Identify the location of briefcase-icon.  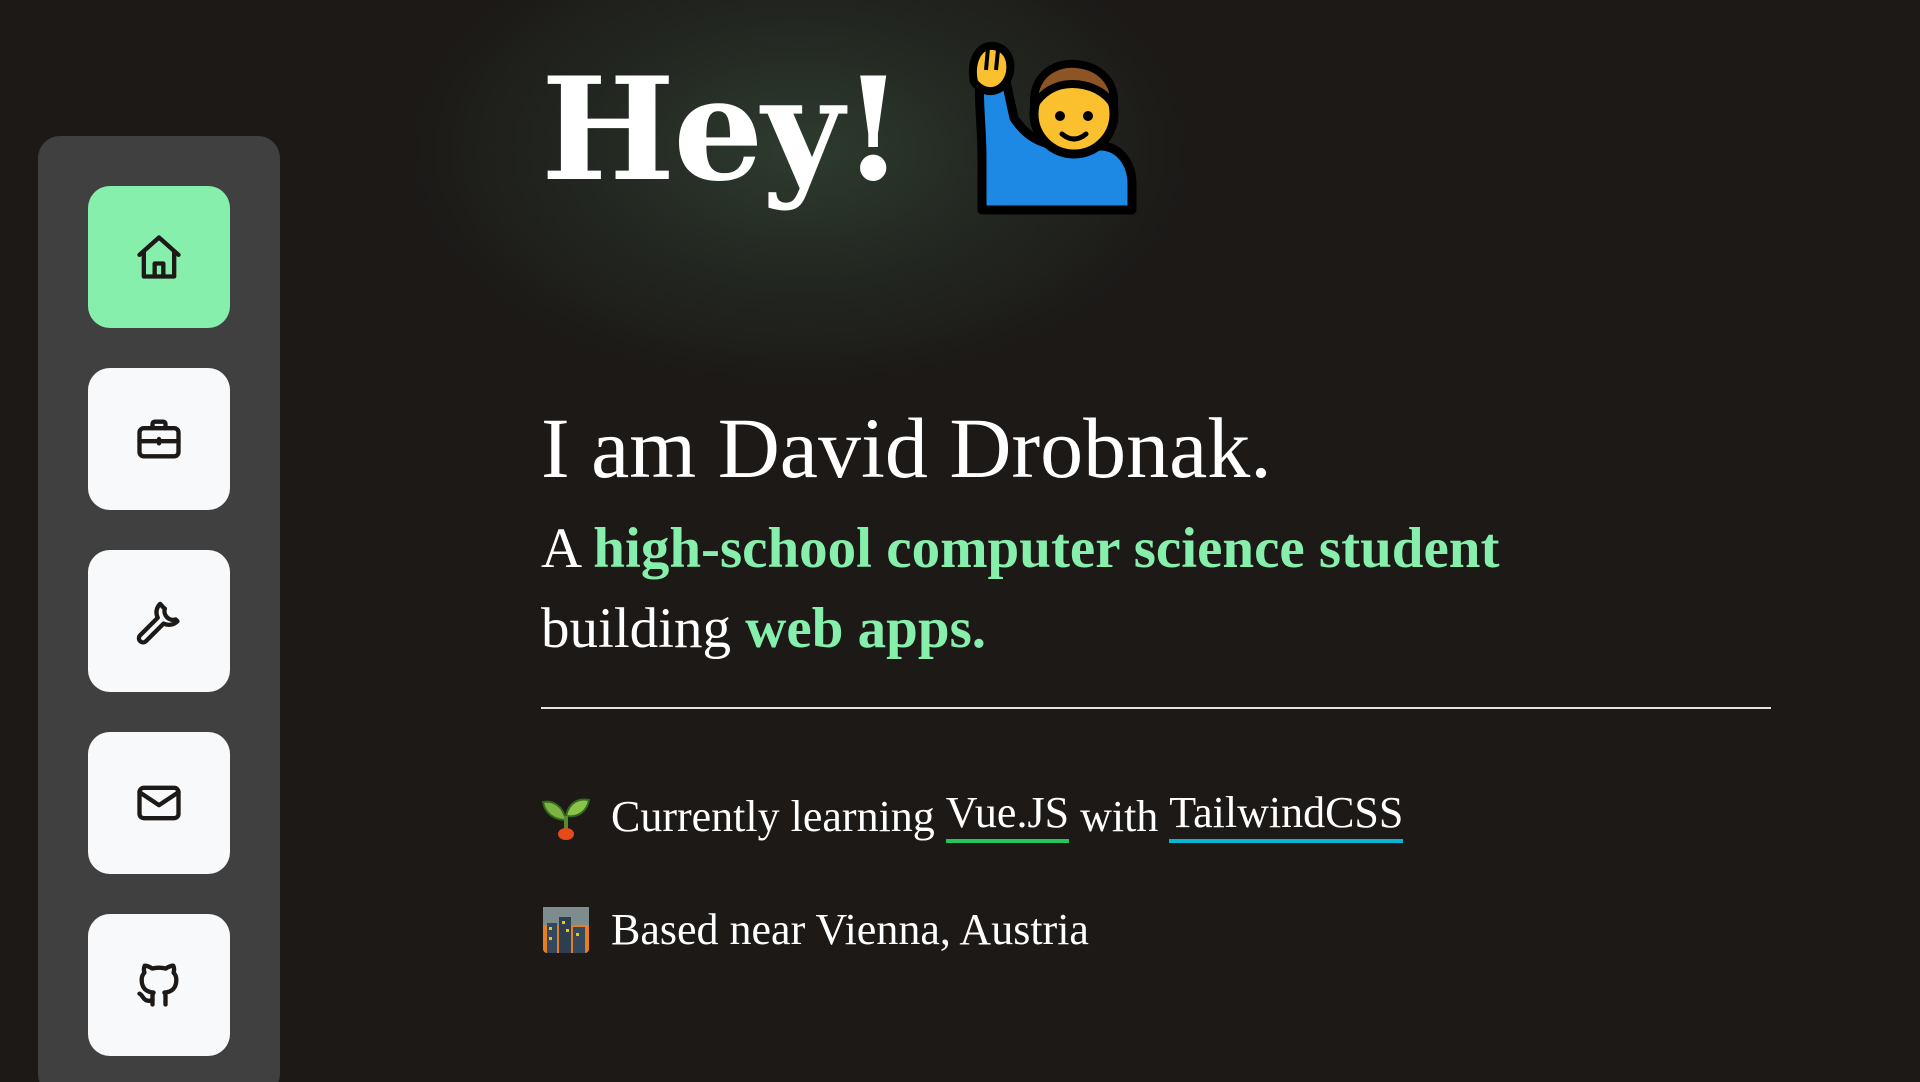
(159, 439).